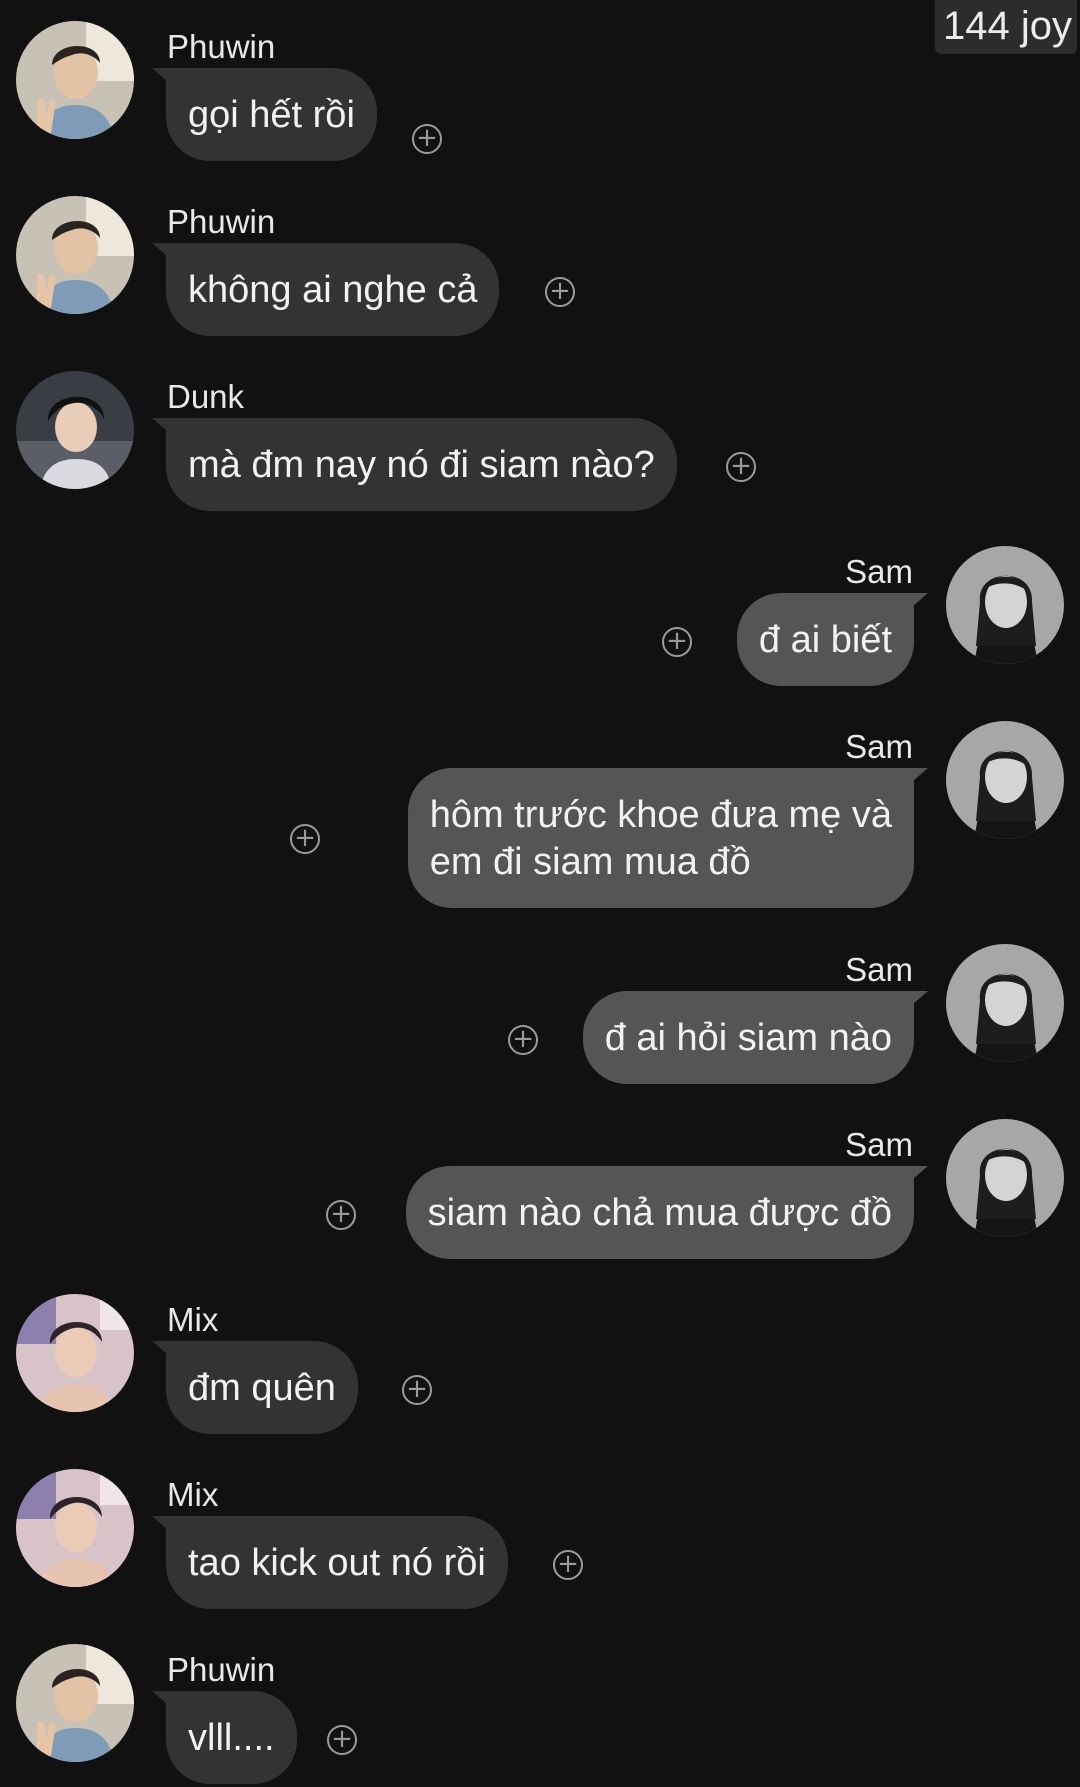 The height and width of the screenshot is (1787, 1080). Describe the element at coordinates (271, 114) in the screenshot. I see `message-bubble: gọi hết rồi` at that location.